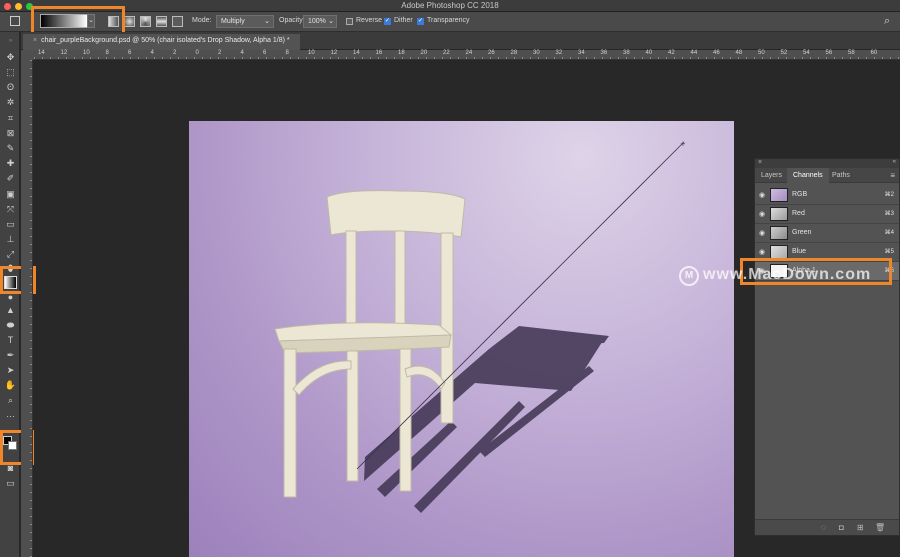 The width and height of the screenshot is (900, 557). Describe the element at coordinates (387, 21) in the screenshot. I see `dither-checkbox: ✓` at that location.